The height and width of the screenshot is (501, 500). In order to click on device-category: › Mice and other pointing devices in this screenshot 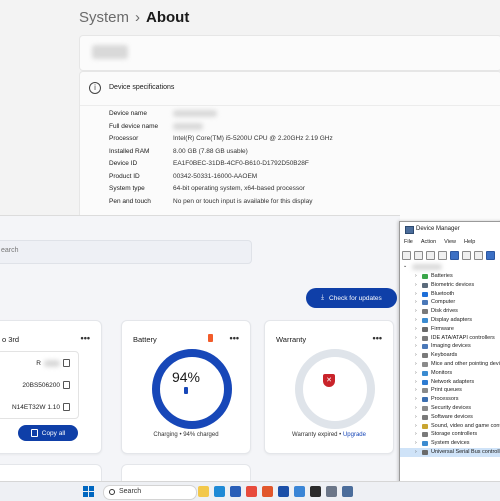, I will do `click(450, 364)`.